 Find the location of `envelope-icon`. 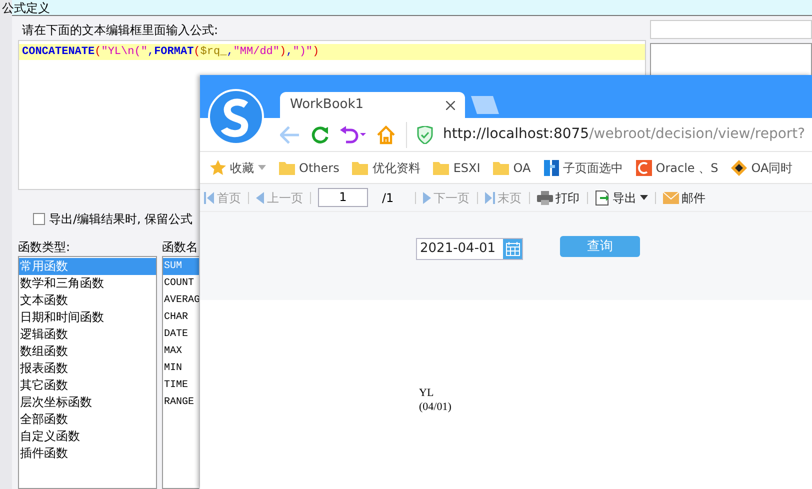

envelope-icon is located at coordinates (670, 198).